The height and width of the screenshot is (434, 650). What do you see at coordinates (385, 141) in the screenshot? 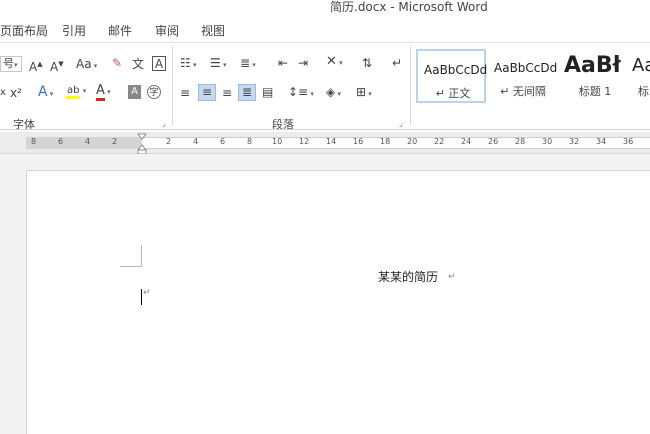
I see `ruler-tick: 18` at bounding box center [385, 141].